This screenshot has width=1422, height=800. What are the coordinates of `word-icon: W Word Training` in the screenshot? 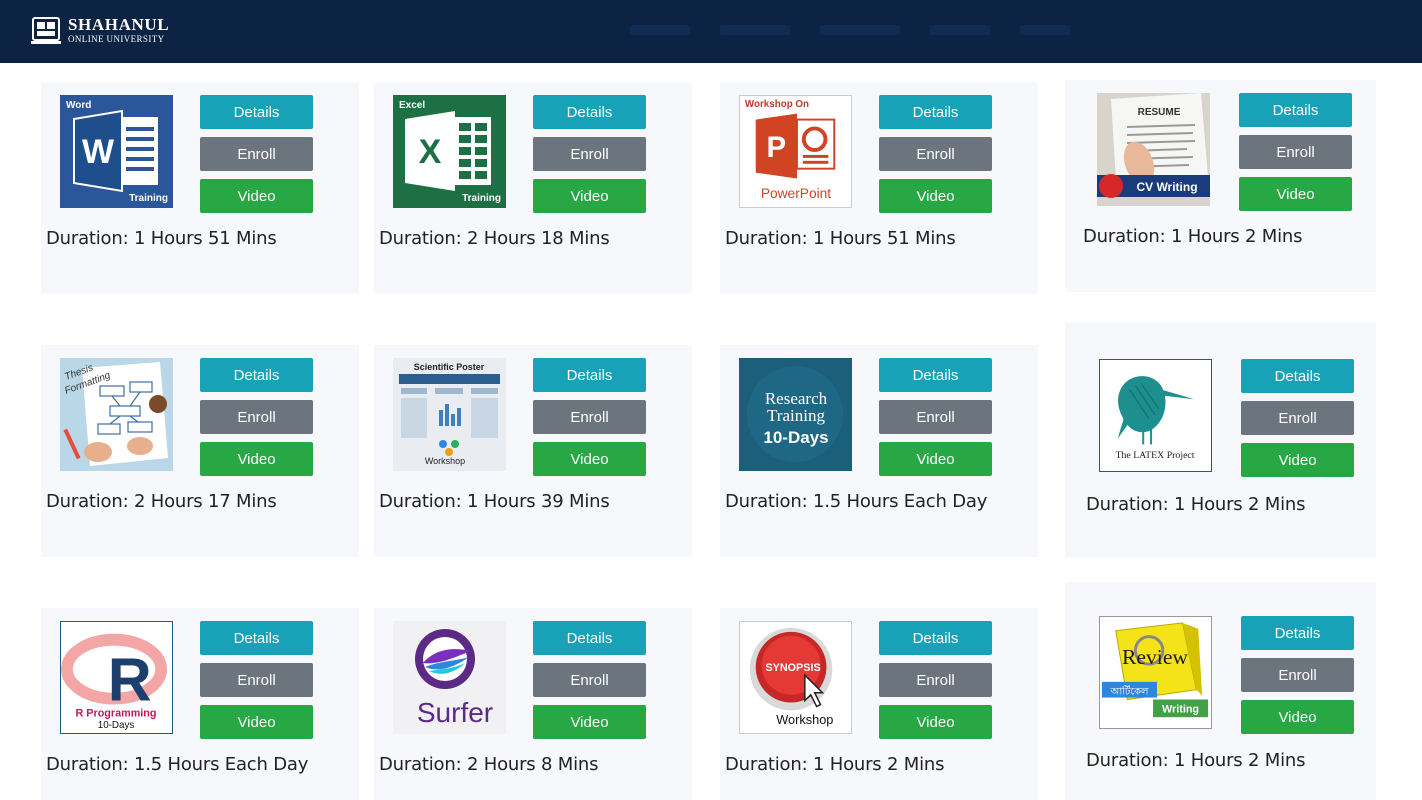 It's located at (116, 151).